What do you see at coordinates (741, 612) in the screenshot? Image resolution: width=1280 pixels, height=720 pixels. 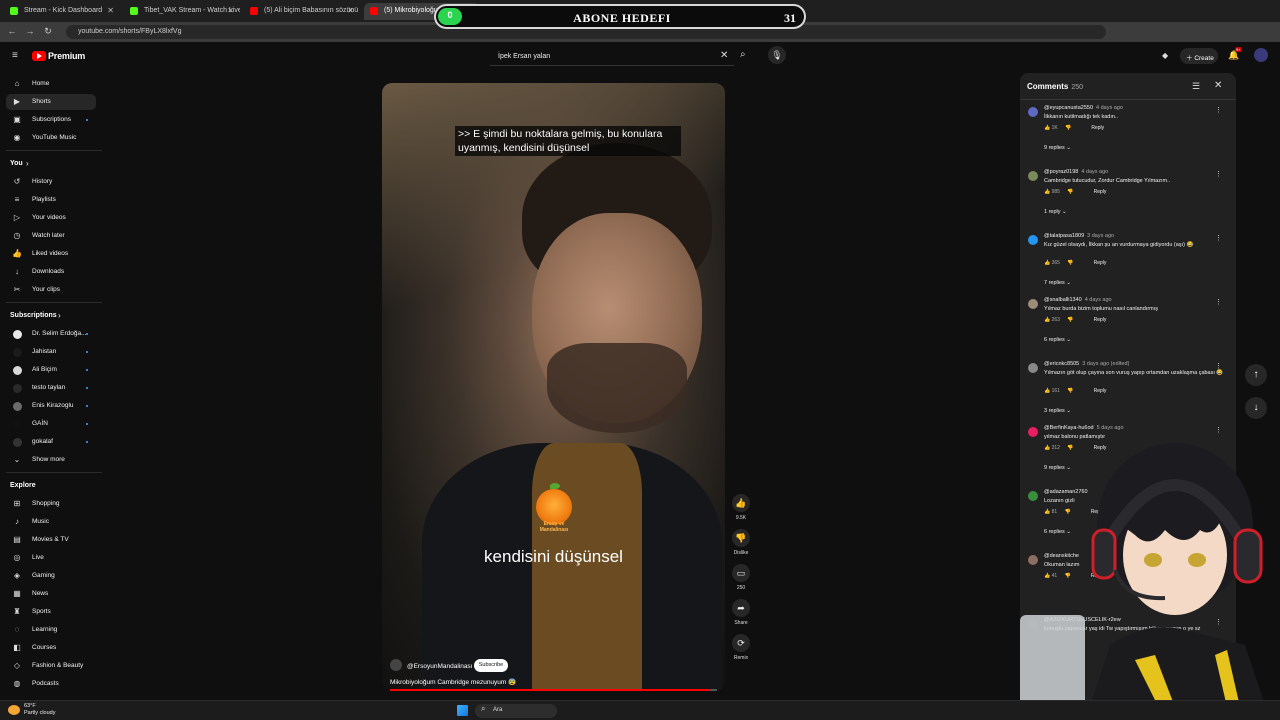 I see `share-button: ➦ Share` at bounding box center [741, 612].